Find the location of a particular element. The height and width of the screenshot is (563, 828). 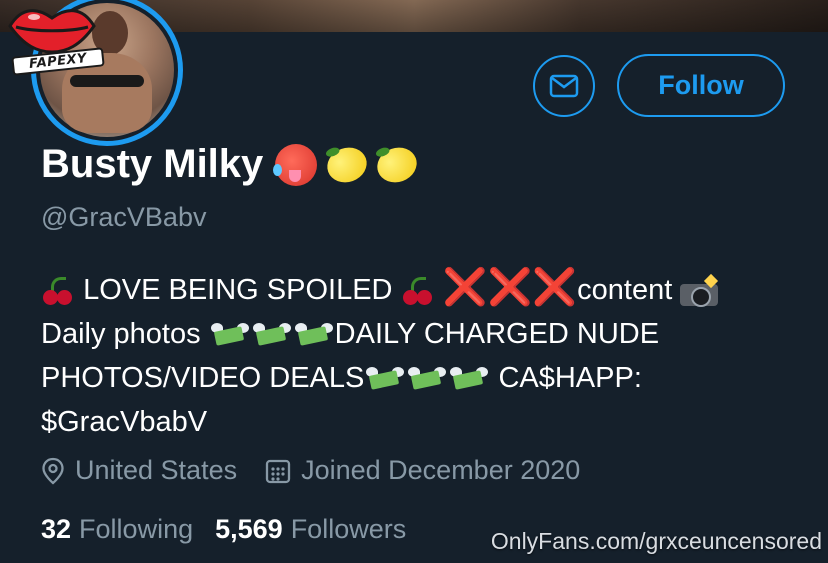

following-label: Following is located at coordinates (136, 529).